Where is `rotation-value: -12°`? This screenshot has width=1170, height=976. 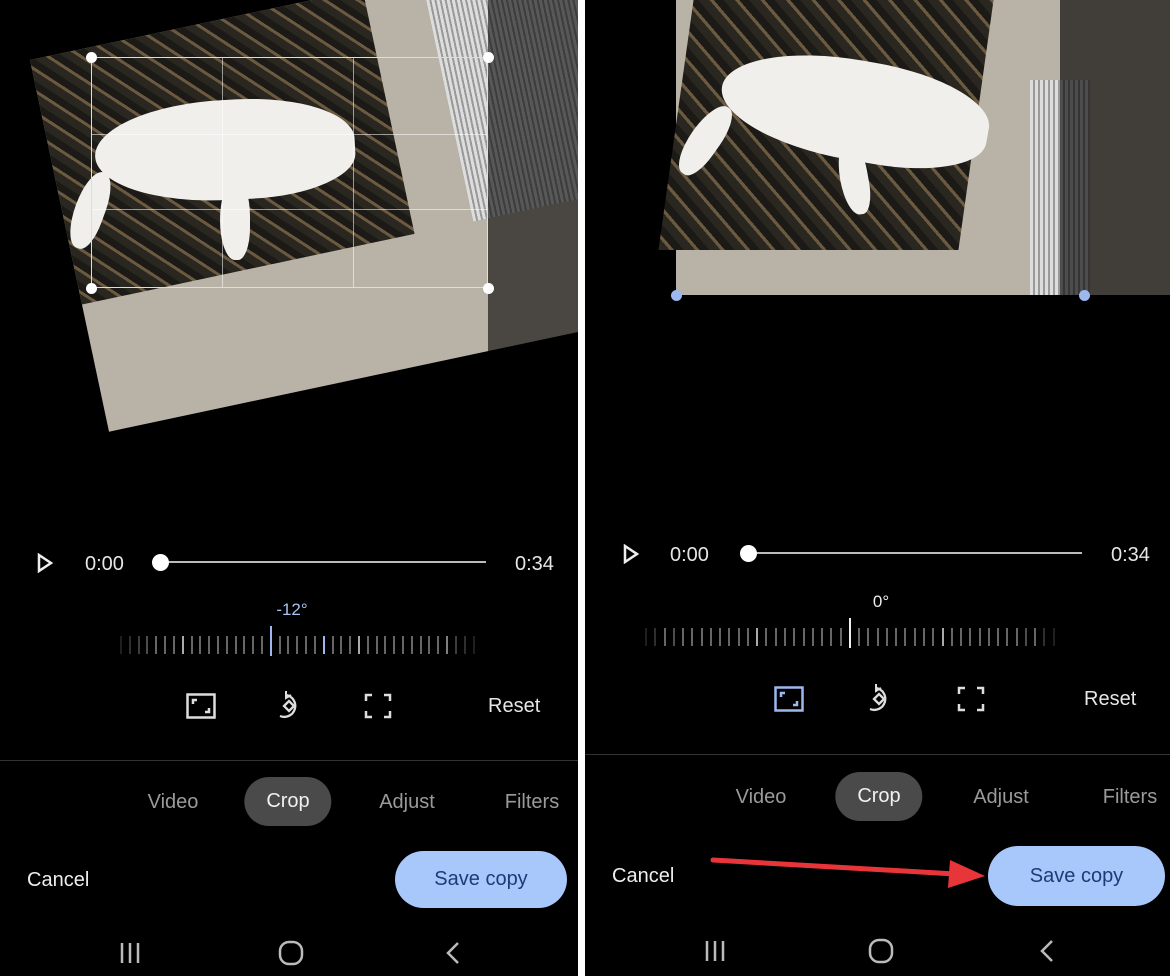 rotation-value: -12° is located at coordinates (292, 609).